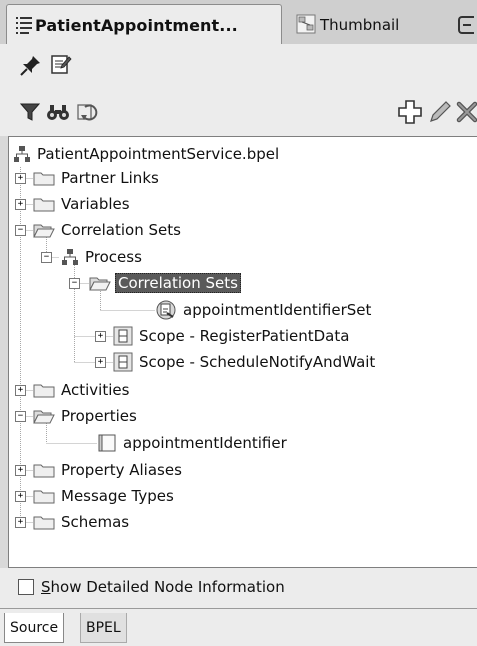  Describe the element at coordinates (99, 416) in the screenshot. I see `tree-node-label: Properties` at that location.